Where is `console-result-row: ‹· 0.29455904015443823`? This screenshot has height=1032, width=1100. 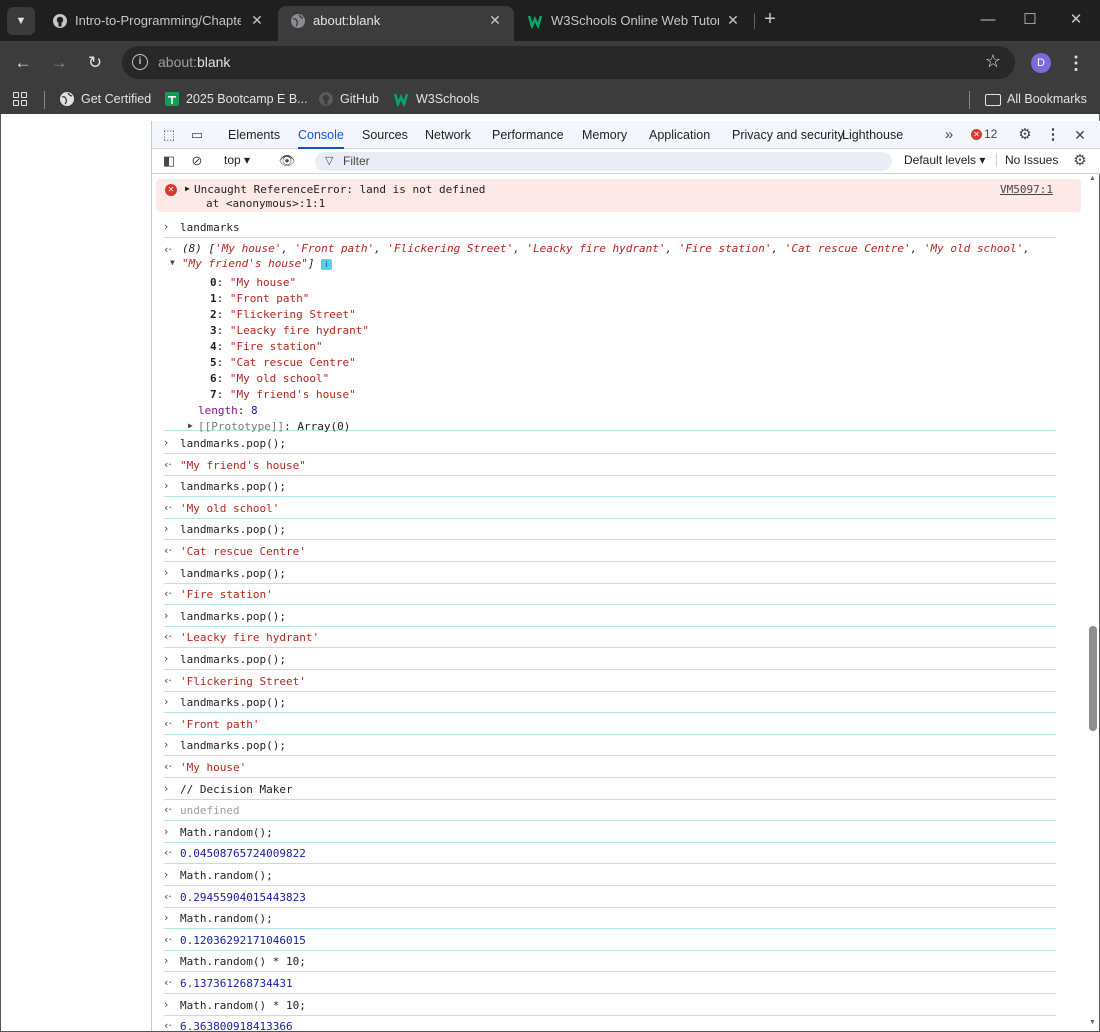
console-result-row: ‹· 0.29455904015443823 is located at coordinates (610, 898).